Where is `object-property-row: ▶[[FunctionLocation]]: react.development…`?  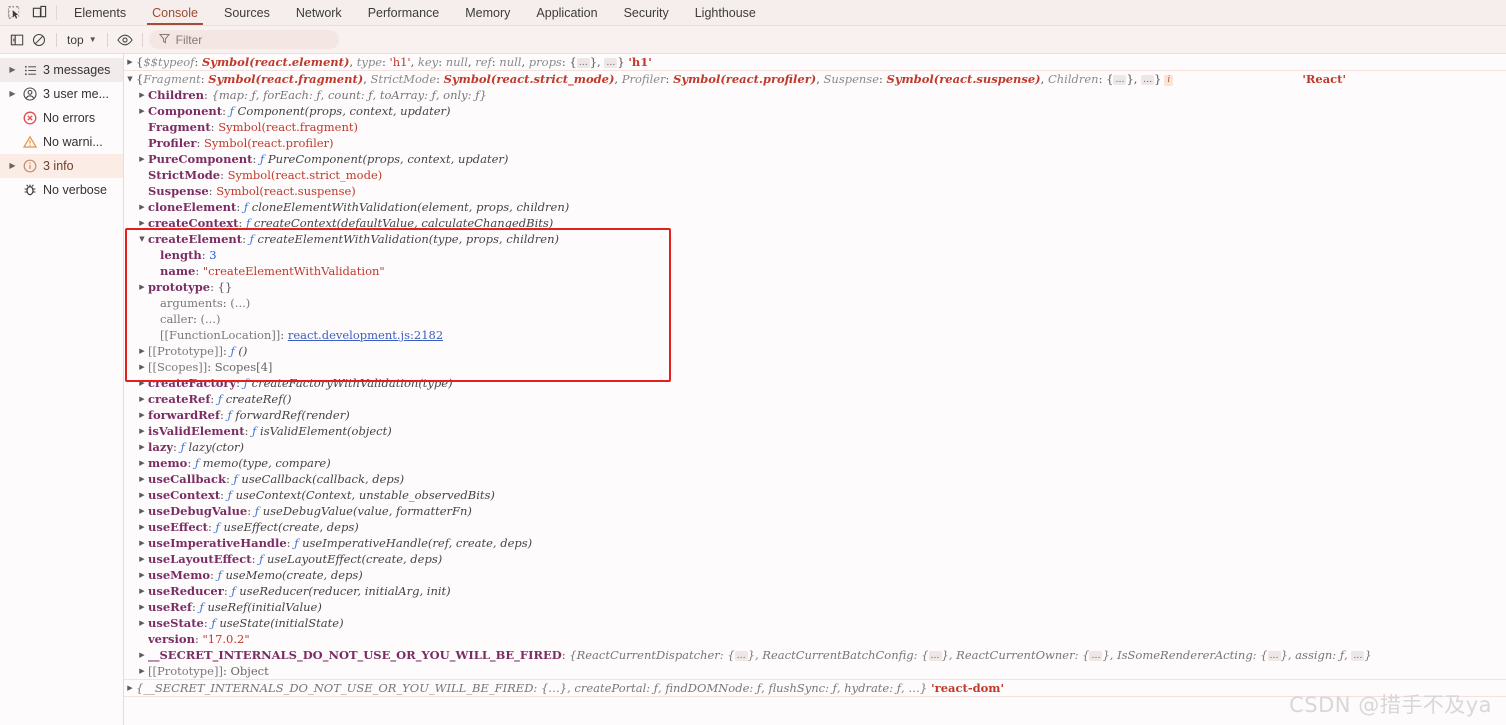
object-property-row: ▶[[FunctionLocation]]: react.development… is located at coordinates (815, 335).